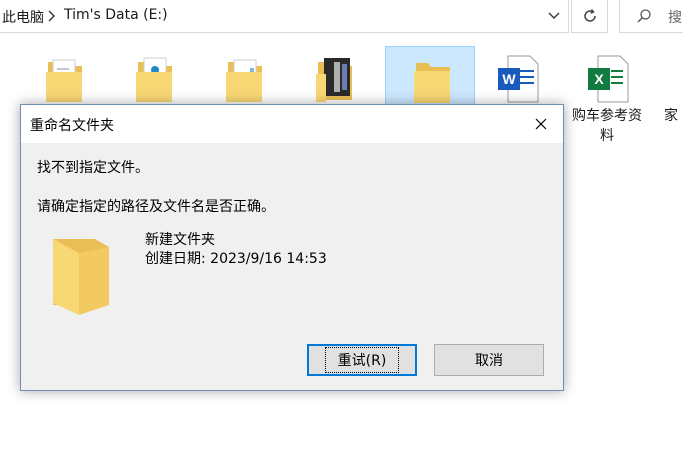 Image resolution: width=683 pixels, height=459 pixels. I want to click on address-bar: 此电脑 Tim's Data (E:), so click(284, 16).